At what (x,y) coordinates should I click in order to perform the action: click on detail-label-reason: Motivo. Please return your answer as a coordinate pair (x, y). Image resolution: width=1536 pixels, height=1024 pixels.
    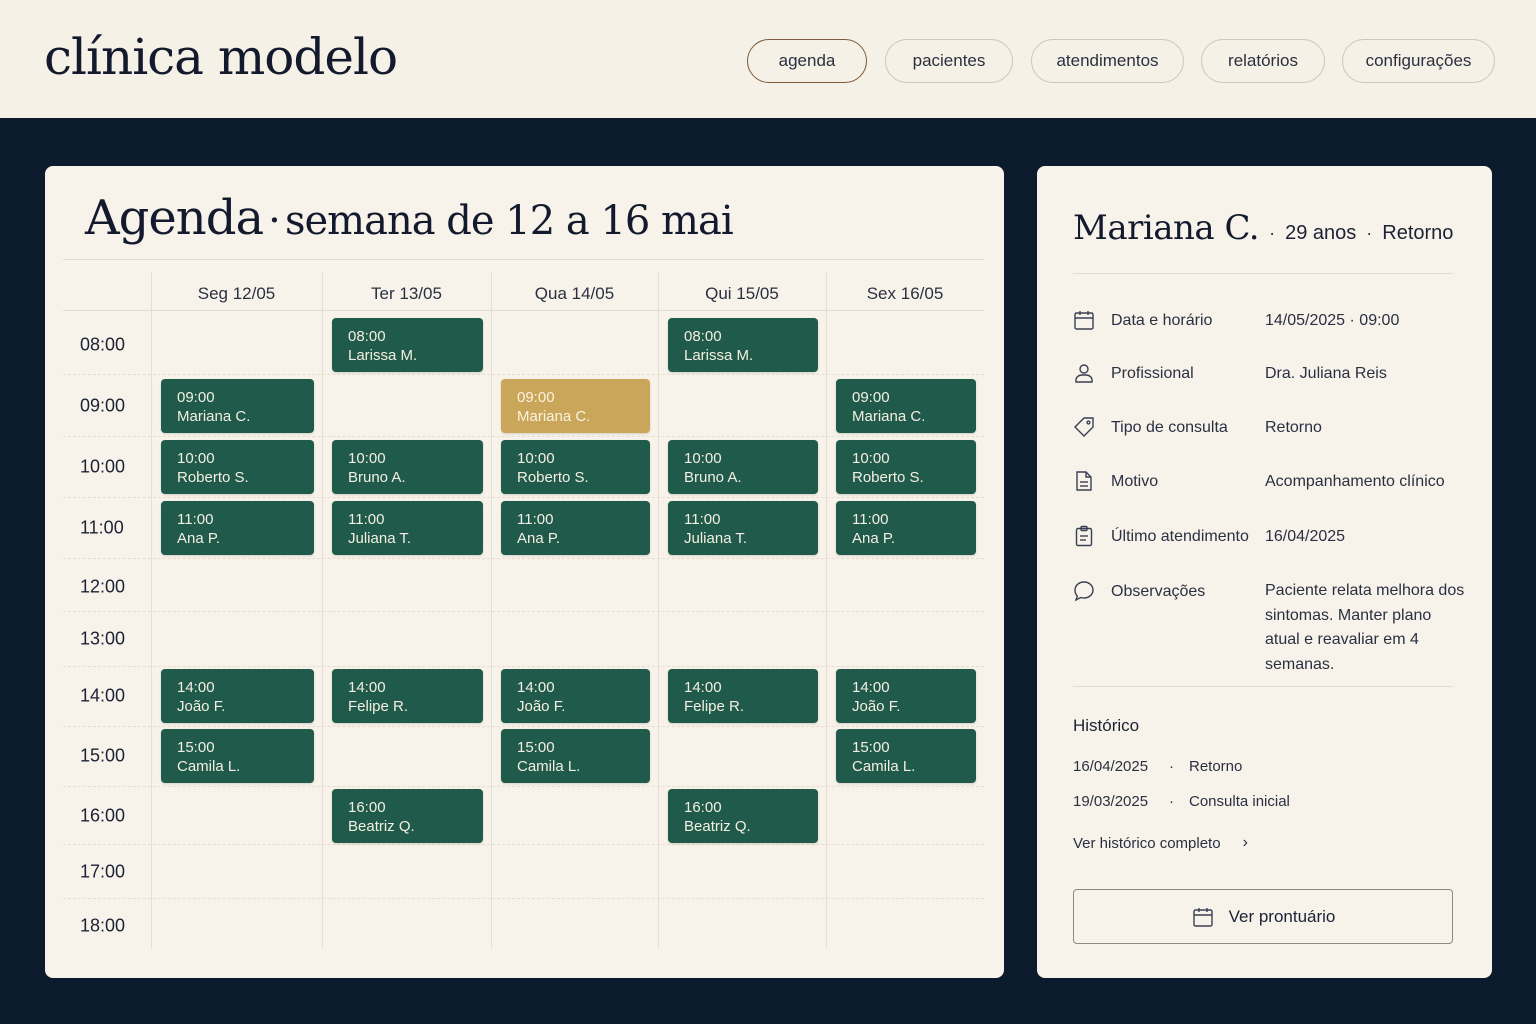
    Looking at the image, I should click on (1135, 481).